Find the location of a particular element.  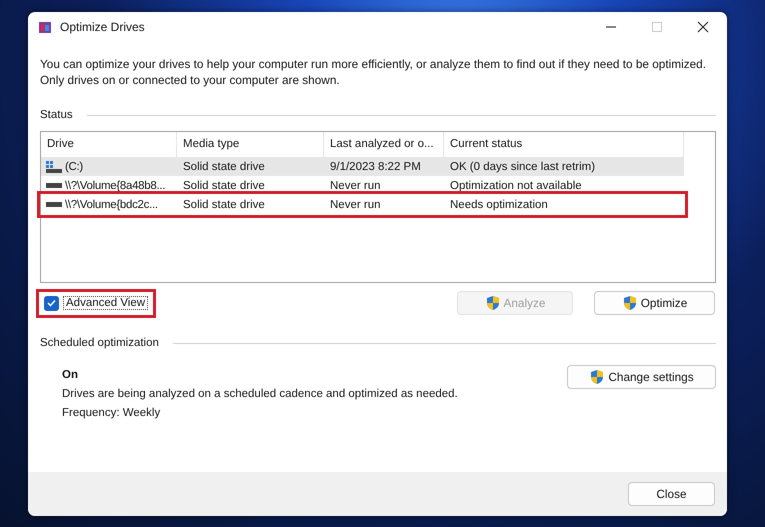

table-cell-text: Optimization not available is located at coordinates (516, 186).